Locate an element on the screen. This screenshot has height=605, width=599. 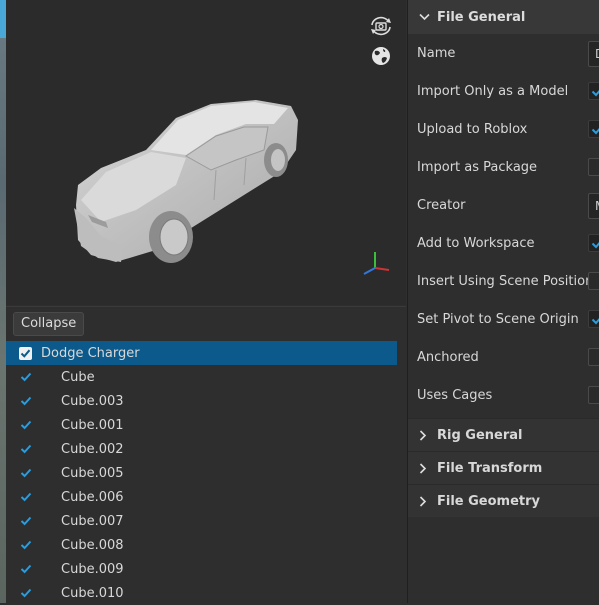
tree-root-item: Dodge Charger is located at coordinates (201, 353).